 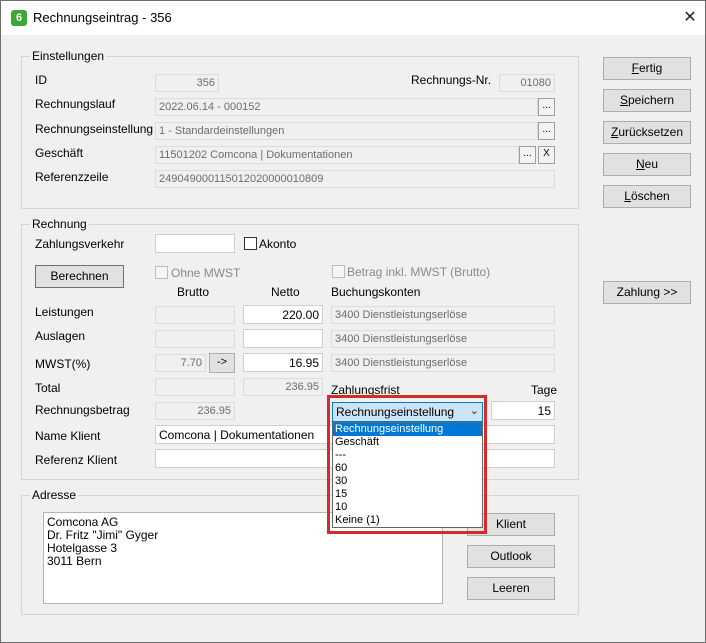 I want to click on title-bar: 6 Rechnungseintrag - 356 ✕, so click(x=353, y=18).